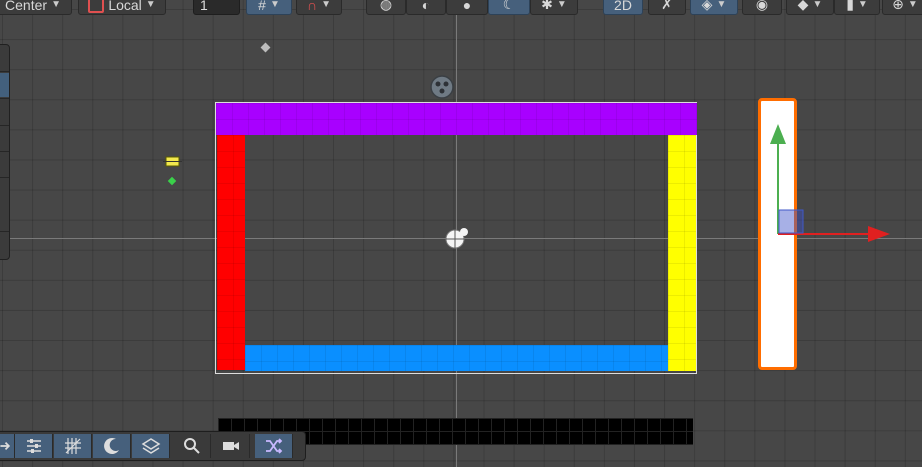  I want to click on magnet-icon: ∩, so click(312, 6).